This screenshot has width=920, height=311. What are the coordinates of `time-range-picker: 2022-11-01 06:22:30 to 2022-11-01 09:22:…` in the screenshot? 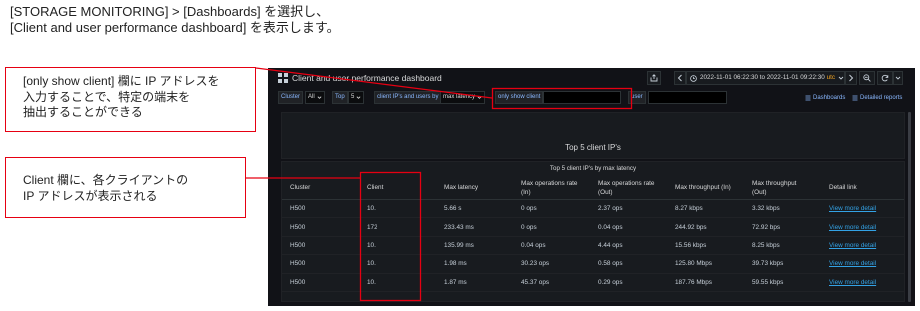 It's located at (765, 78).